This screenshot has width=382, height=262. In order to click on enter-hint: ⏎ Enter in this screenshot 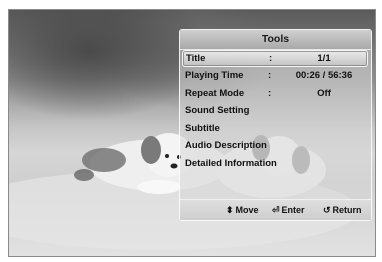, I will do `click(288, 210)`.